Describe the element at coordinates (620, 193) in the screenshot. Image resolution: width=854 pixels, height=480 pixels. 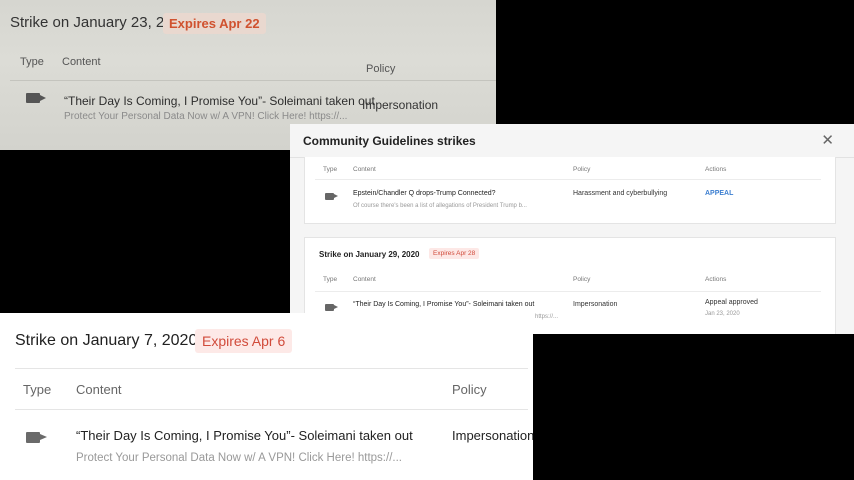
I see `policy-value: Harassment and cyberbullying` at that location.